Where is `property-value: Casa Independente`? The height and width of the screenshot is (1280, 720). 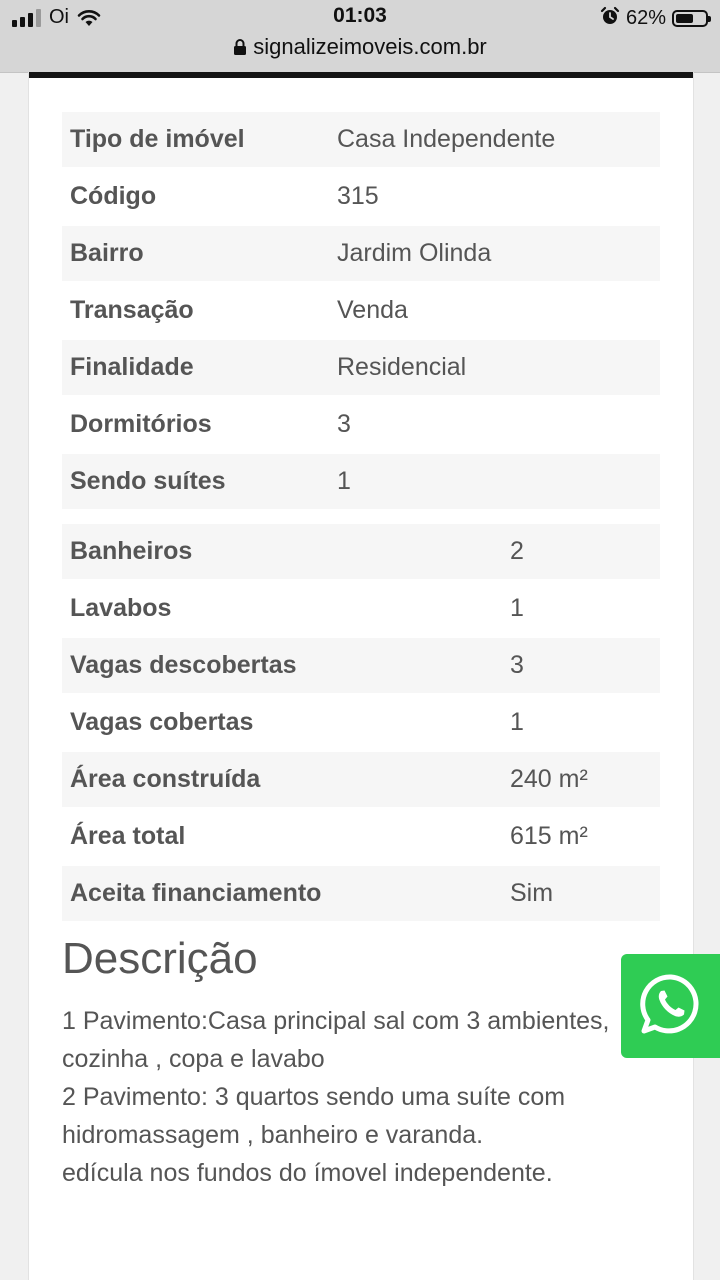
property-value: Casa Independente is located at coordinates (494, 140).